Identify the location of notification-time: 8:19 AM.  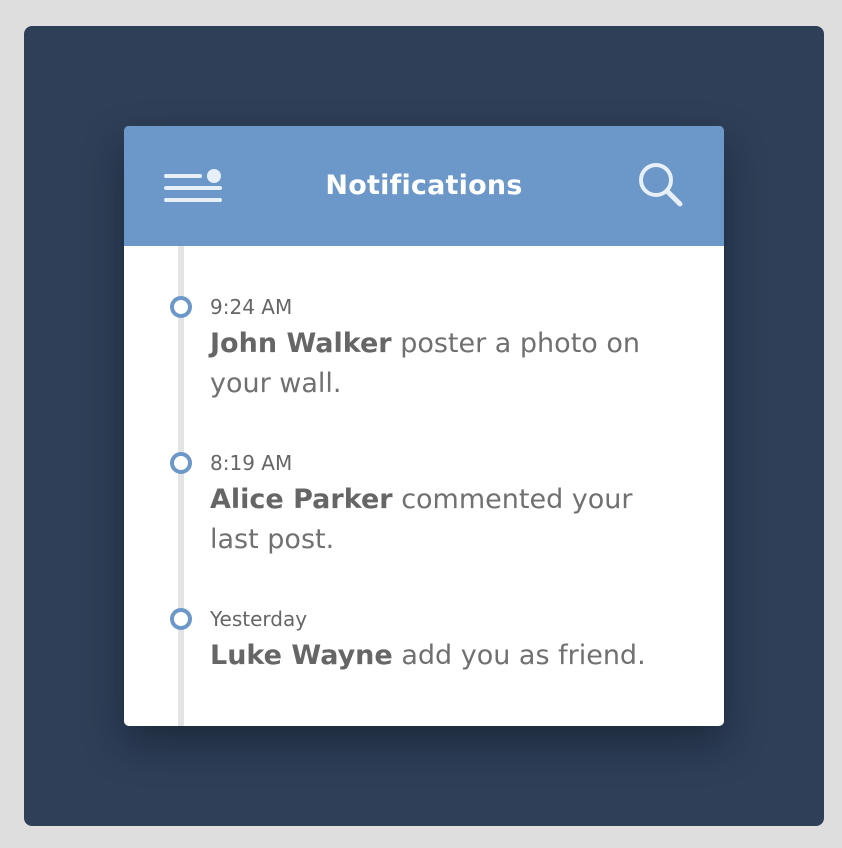
(251, 463).